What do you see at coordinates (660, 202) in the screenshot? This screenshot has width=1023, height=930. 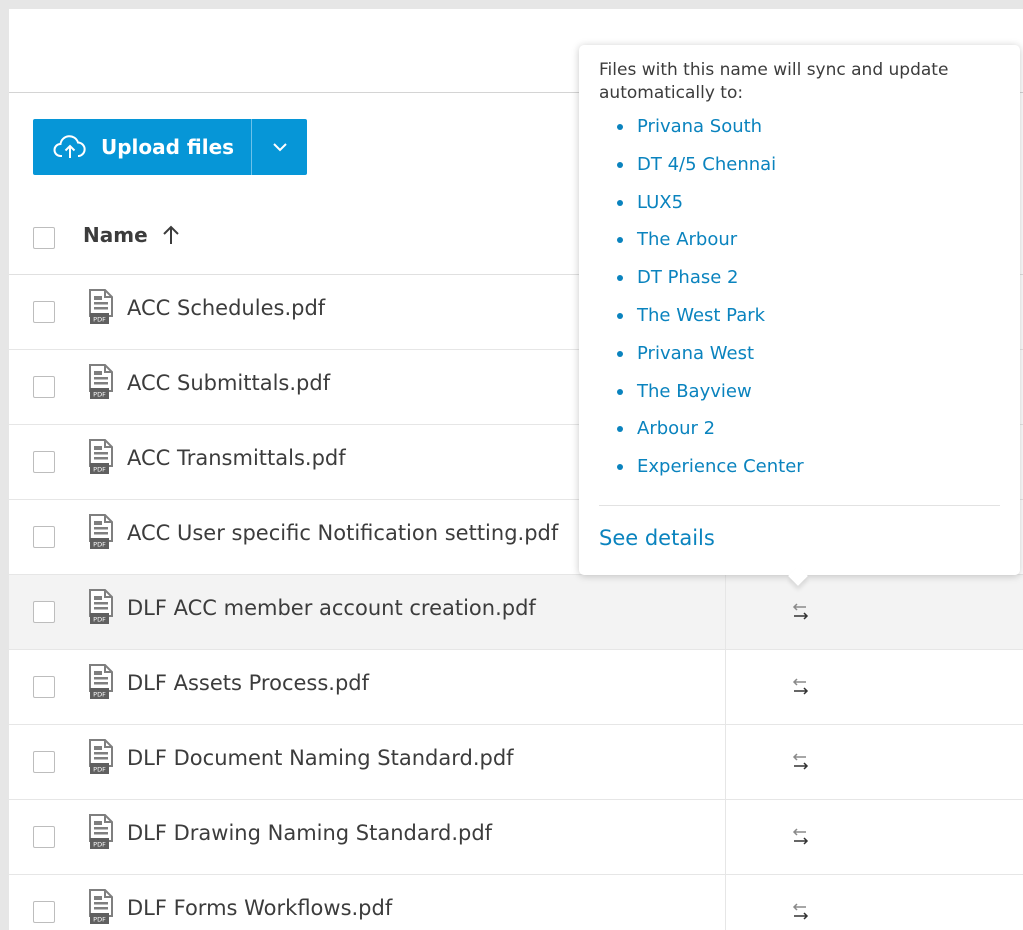 I see `project-link: LUX5` at bounding box center [660, 202].